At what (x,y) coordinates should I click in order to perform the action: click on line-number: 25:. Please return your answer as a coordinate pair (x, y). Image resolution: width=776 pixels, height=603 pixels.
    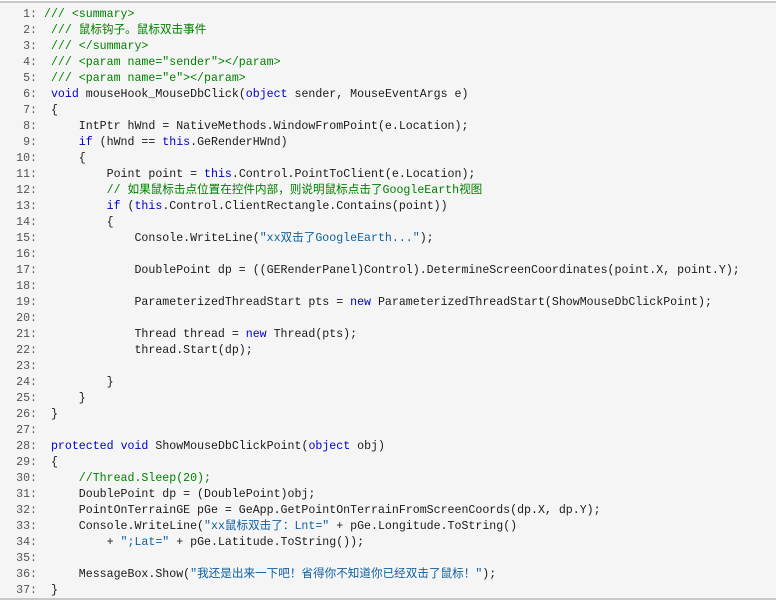
    Looking at the image, I should click on (26, 398).